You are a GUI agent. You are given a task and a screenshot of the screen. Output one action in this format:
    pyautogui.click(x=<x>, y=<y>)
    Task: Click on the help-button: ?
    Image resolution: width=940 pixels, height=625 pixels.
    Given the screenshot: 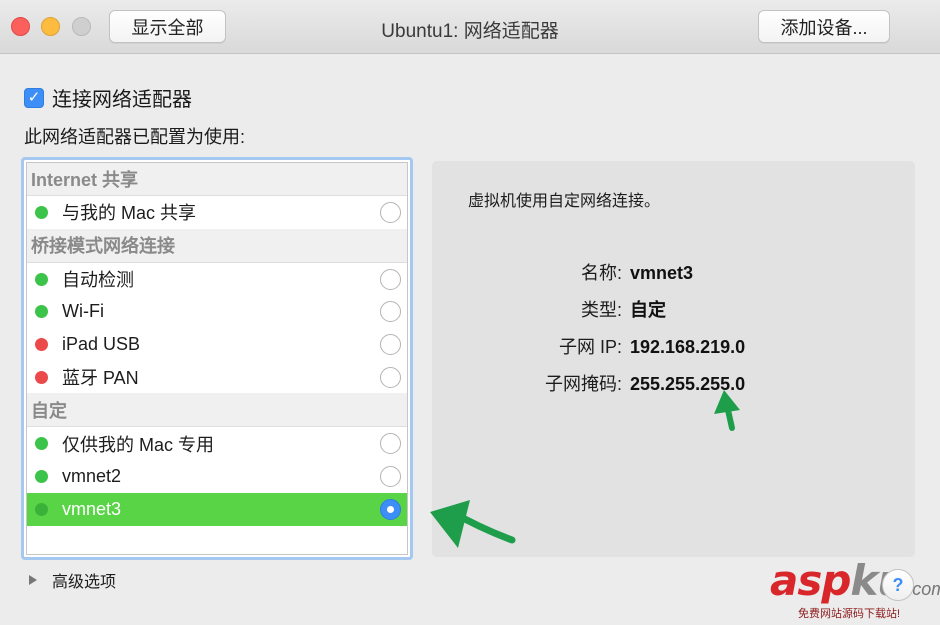 What is the action you would take?
    pyautogui.click(x=898, y=585)
    